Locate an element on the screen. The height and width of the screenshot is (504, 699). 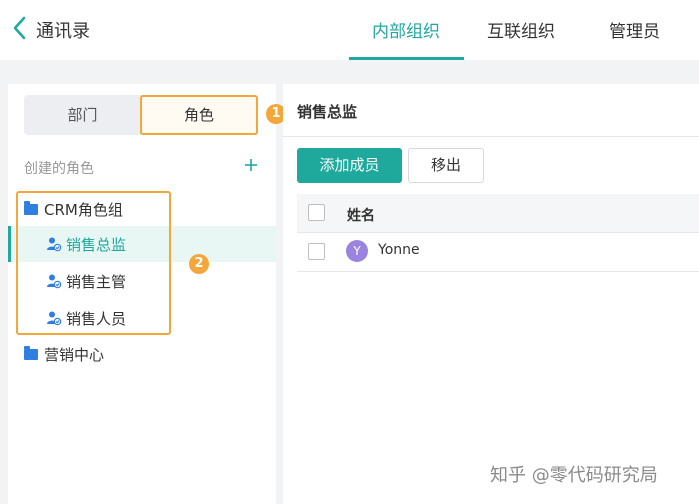
plus-icon is located at coordinates (251, 165).